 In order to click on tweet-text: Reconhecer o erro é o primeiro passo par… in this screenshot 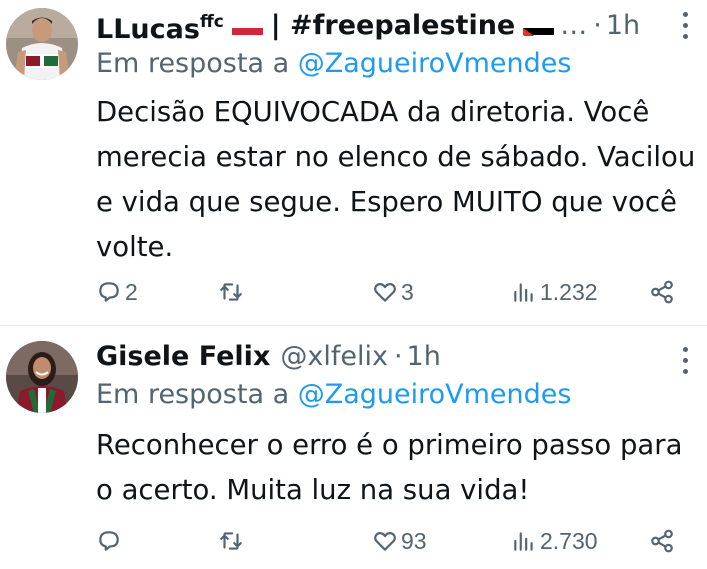, I will do `click(389, 467)`.